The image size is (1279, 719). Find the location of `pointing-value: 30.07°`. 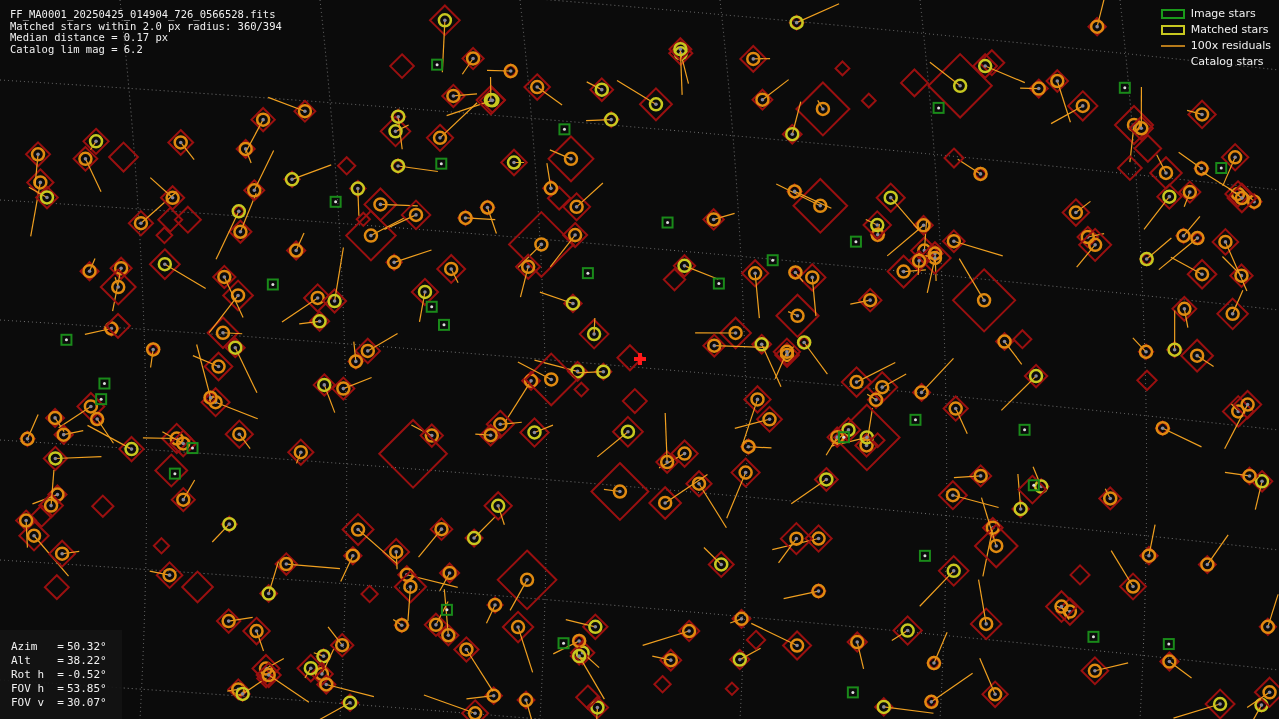

pointing-value: 30.07° is located at coordinates (87, 702).